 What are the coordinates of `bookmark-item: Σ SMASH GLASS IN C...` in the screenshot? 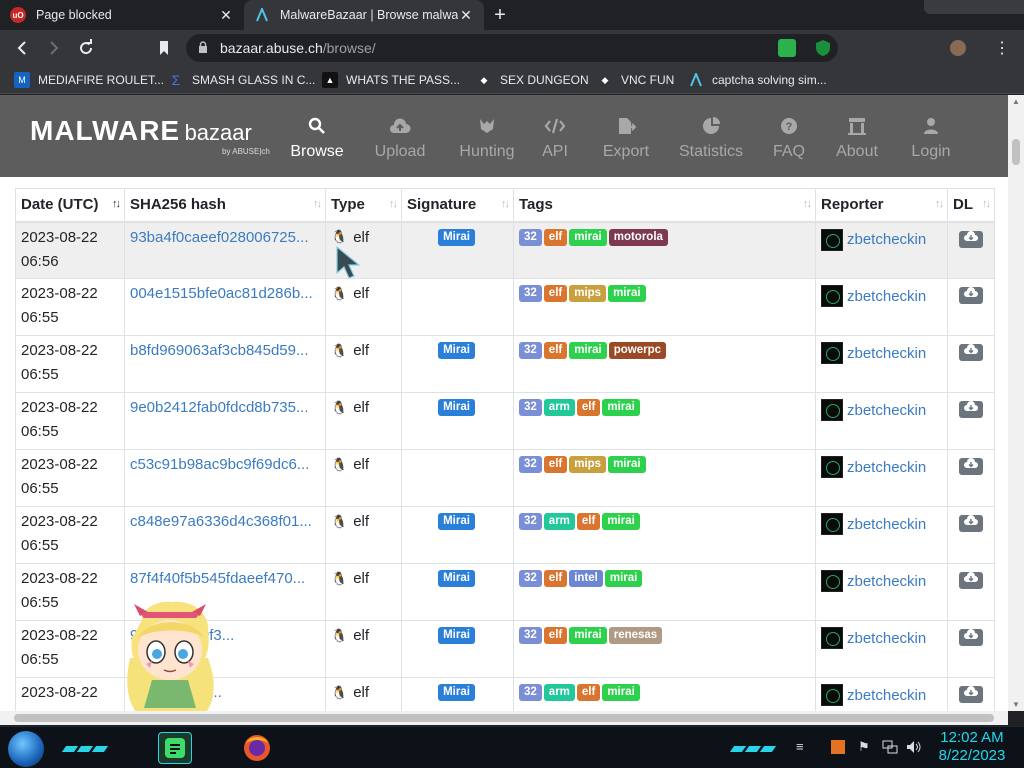 It's located at (242, 80).